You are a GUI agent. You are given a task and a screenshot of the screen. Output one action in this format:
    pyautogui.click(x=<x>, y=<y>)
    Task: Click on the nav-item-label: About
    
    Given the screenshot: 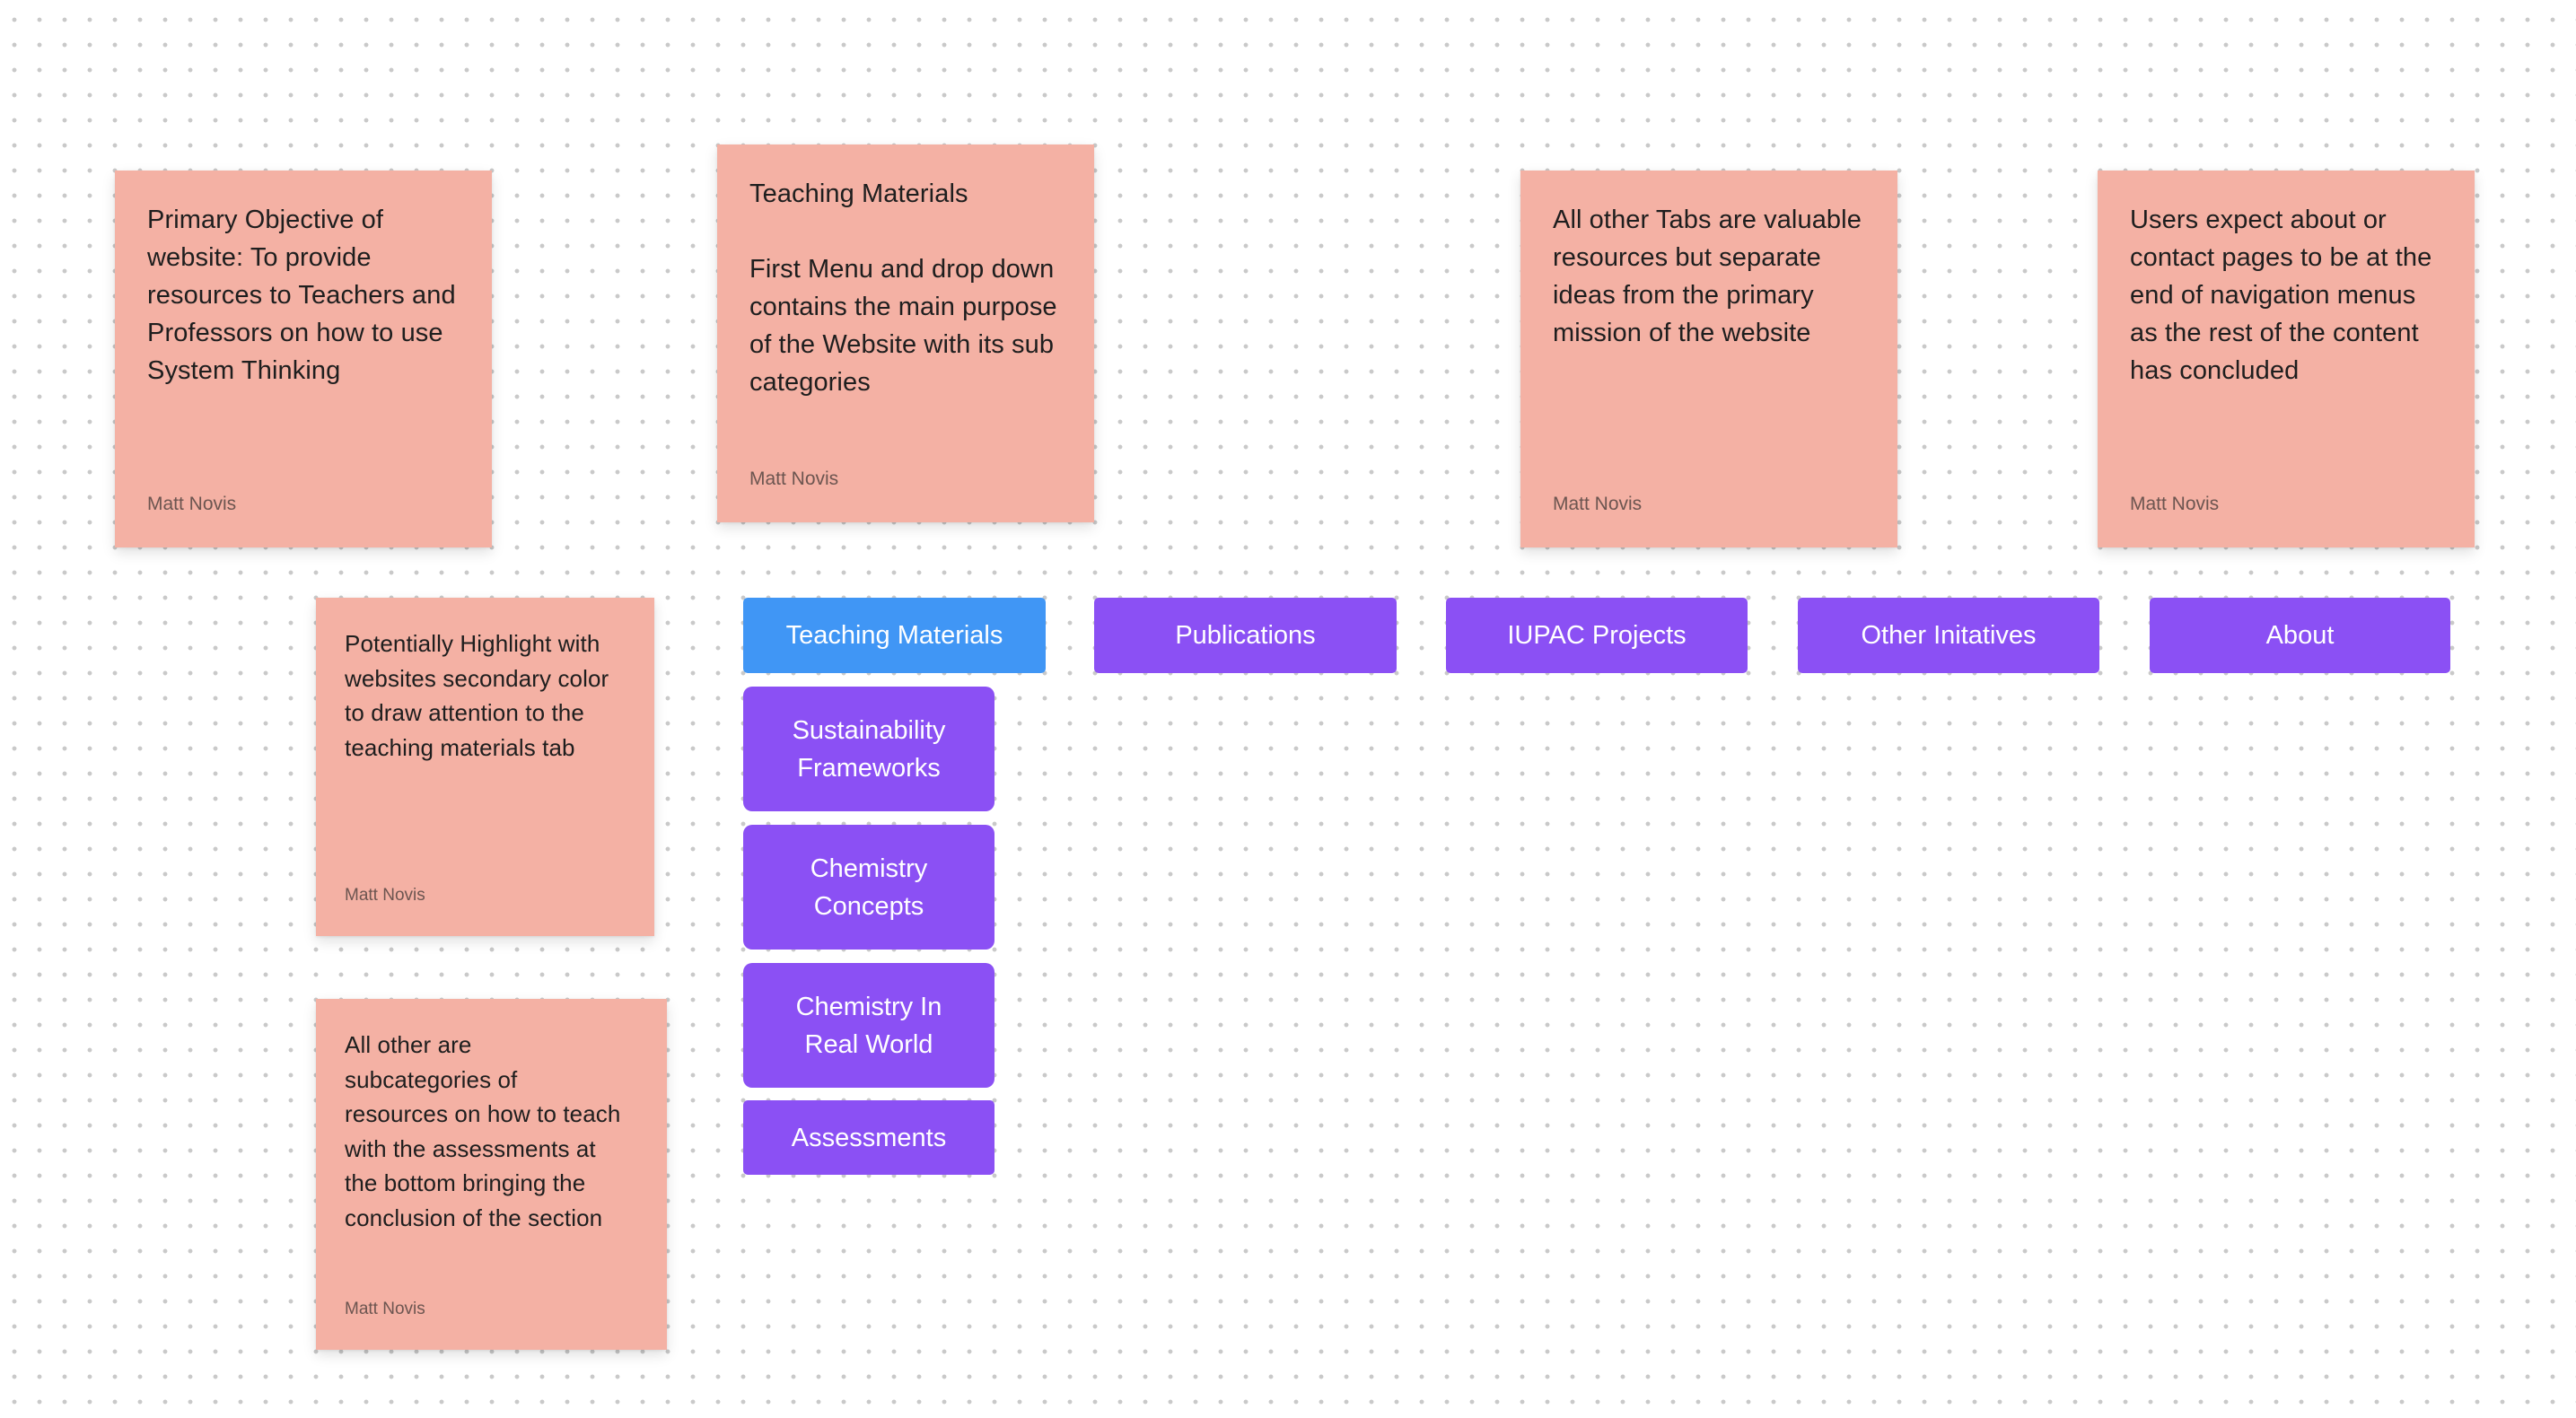 What is the action you would take?
    pyautogui.click(x=2300, y=635)
    